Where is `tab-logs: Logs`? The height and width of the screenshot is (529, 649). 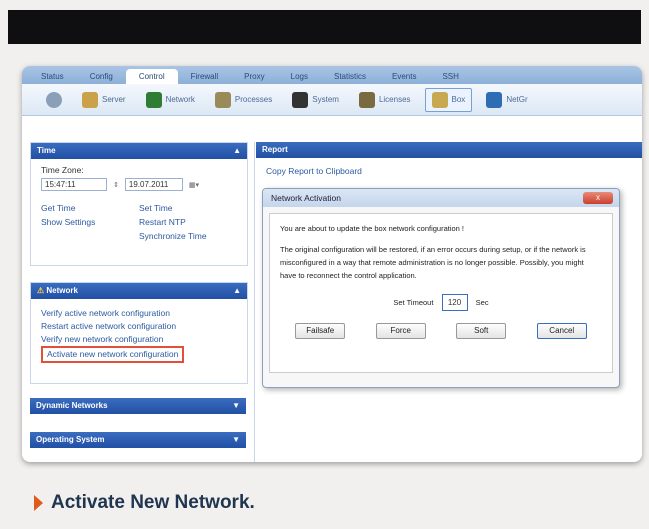
tab-logs: Logs is located at coordinates (299, 76).